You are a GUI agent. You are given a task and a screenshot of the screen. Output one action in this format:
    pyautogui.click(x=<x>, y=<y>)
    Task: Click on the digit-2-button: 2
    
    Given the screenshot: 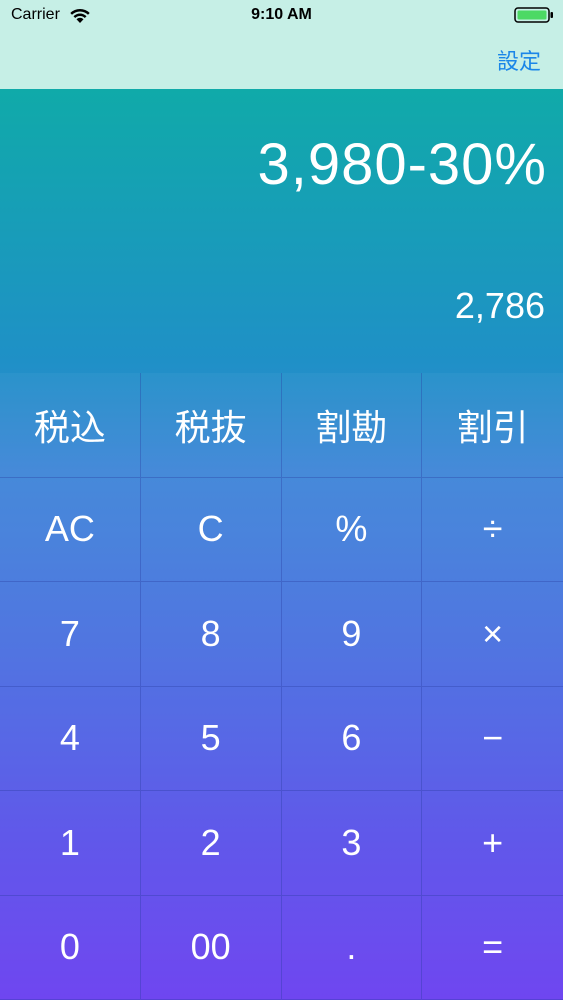 What is the action you would take?
    pyautogui.click(x=211, y=843)
    